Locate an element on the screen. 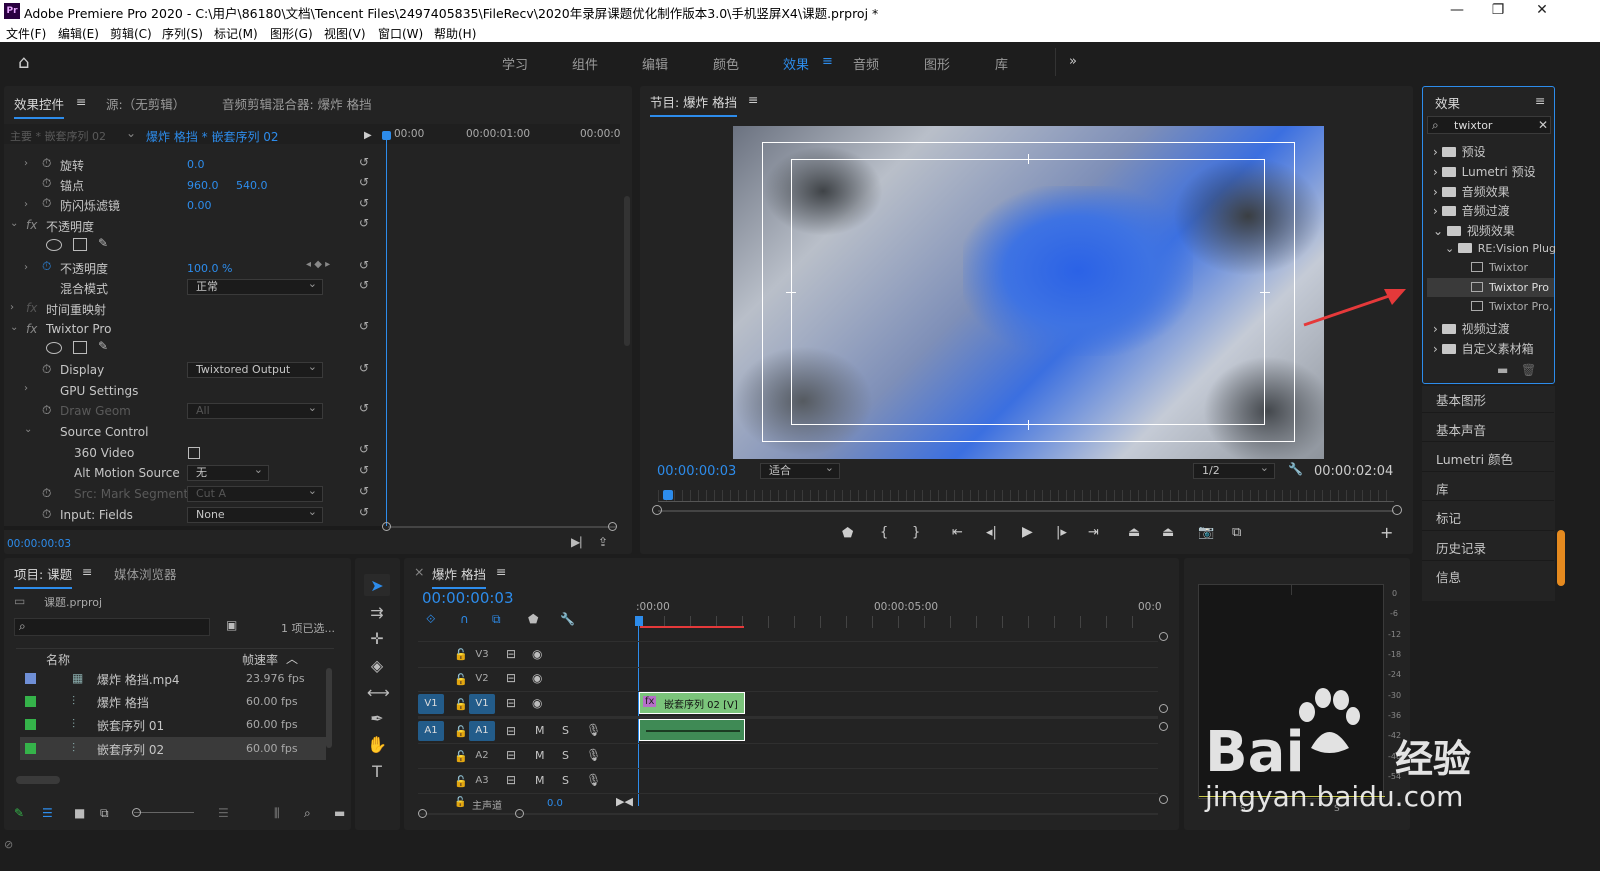 This screenshot has width=1600, height=871. home-icon: ⌂ is located at coordinates (23, 62).